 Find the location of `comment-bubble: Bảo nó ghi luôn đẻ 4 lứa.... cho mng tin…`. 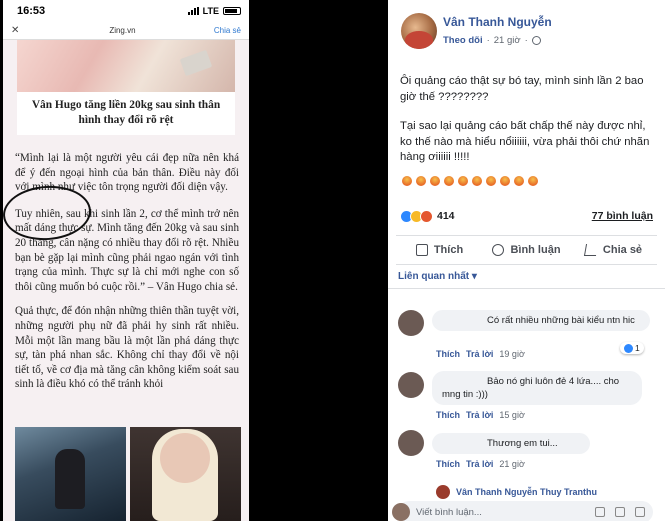

comment-bubble: Bảo nó ghi luôn đẻ 4 lứa.... cho mng tin… is located at coordinates (537, 388).